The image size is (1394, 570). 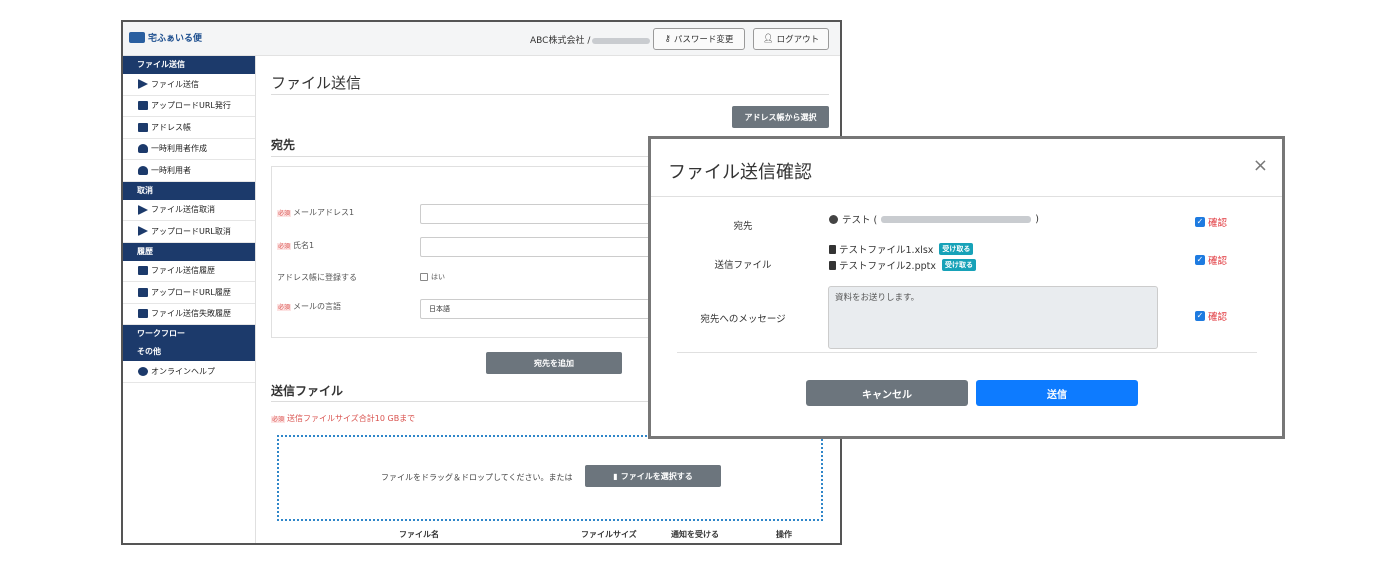 What do you see at coordinates (768, 39) in the screenshot?
I see `user-icon: 👤︎` at bounding box center [768, 39].